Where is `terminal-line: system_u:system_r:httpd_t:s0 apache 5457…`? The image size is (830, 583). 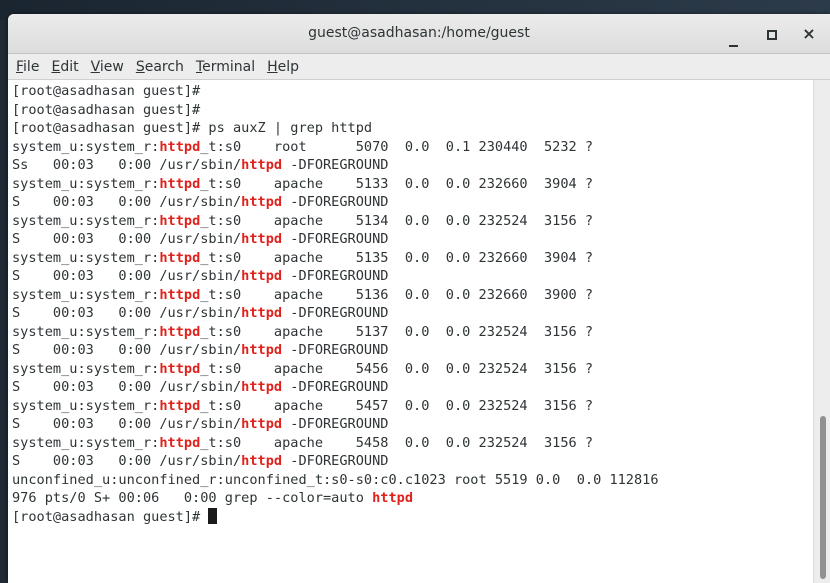
terminal-line: system_u:system_r:httpd_t:s0 apache 5457… is located at coordinates (303, 405).